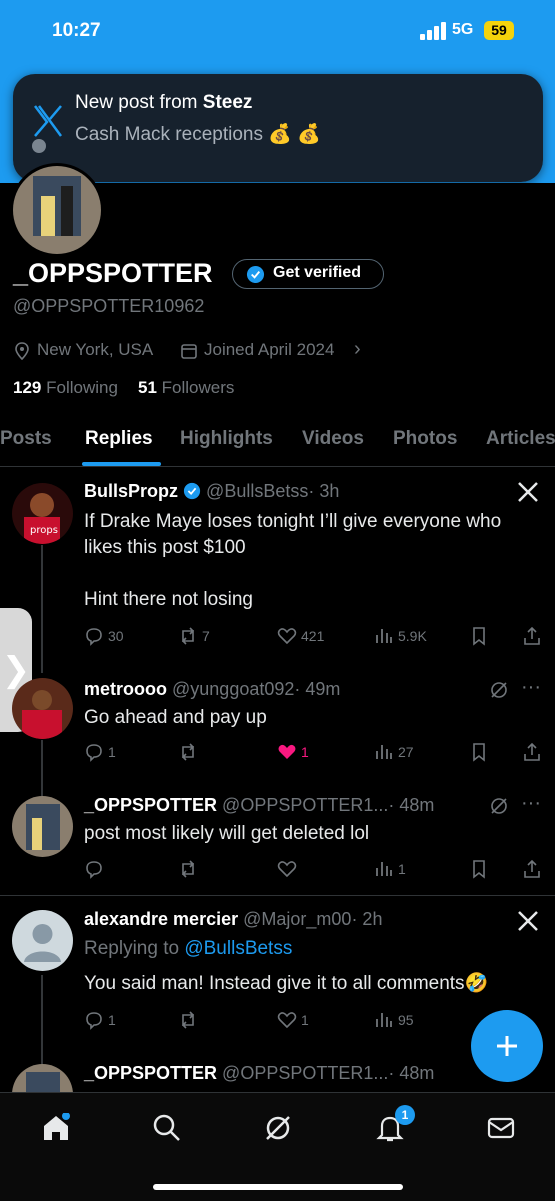 This screenshot has width=555, height=1201. What do you see at coordinates (131, 491) in the screenshot?
I see `post-author: BullsPropz` at bounding box center [131, 491].